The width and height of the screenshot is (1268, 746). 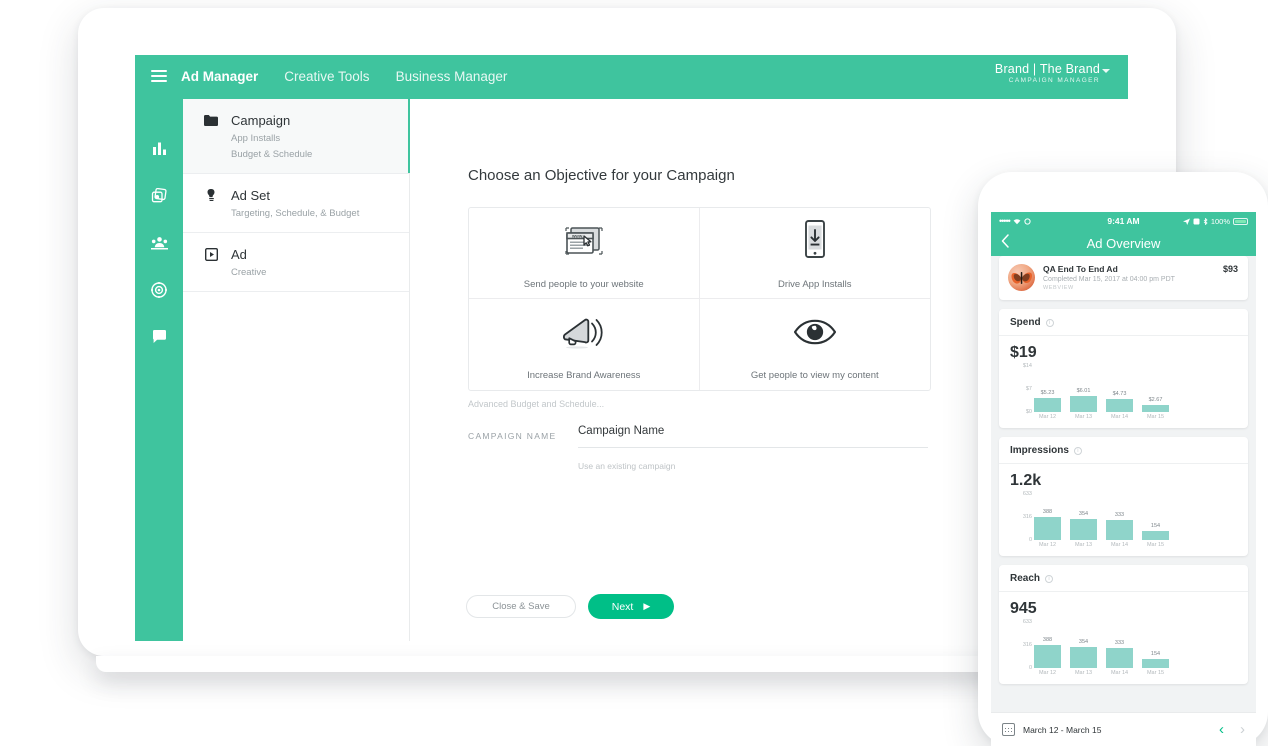 What do you see at coordinates (1205, 221) in the screenshot?
I see `bluetooth-icon` at bounding box center [1205, 221].